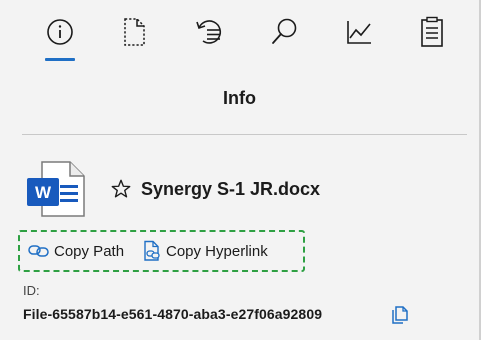 The width and height of the screenshot is (481, 340). Describe the element at coordinates (217, 251) in the screenshot. I see `copy-hyperlink-label: Copy Hyperlink` at that location.